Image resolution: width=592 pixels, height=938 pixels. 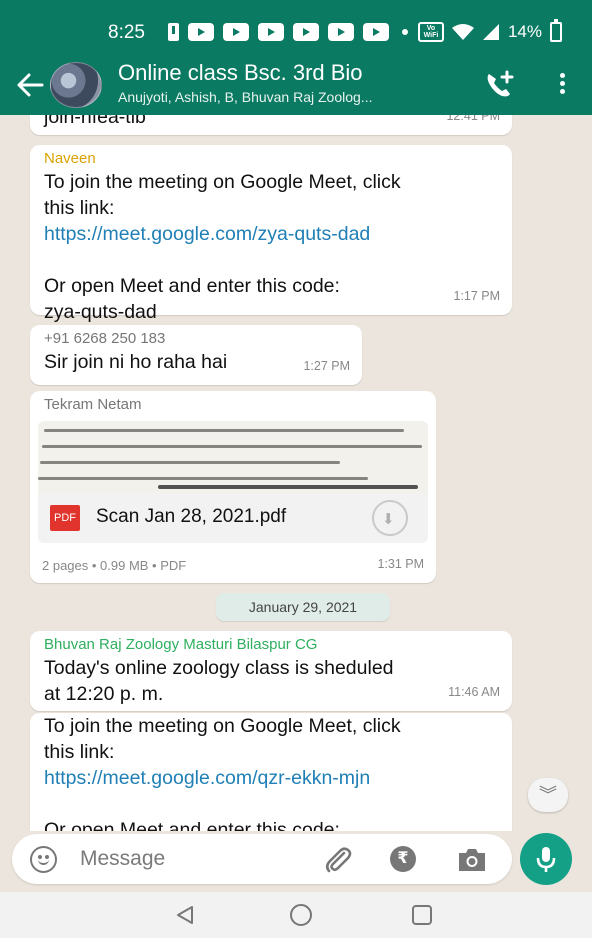 I want to click on system-navigation-bar, so click(x=296, y=915).